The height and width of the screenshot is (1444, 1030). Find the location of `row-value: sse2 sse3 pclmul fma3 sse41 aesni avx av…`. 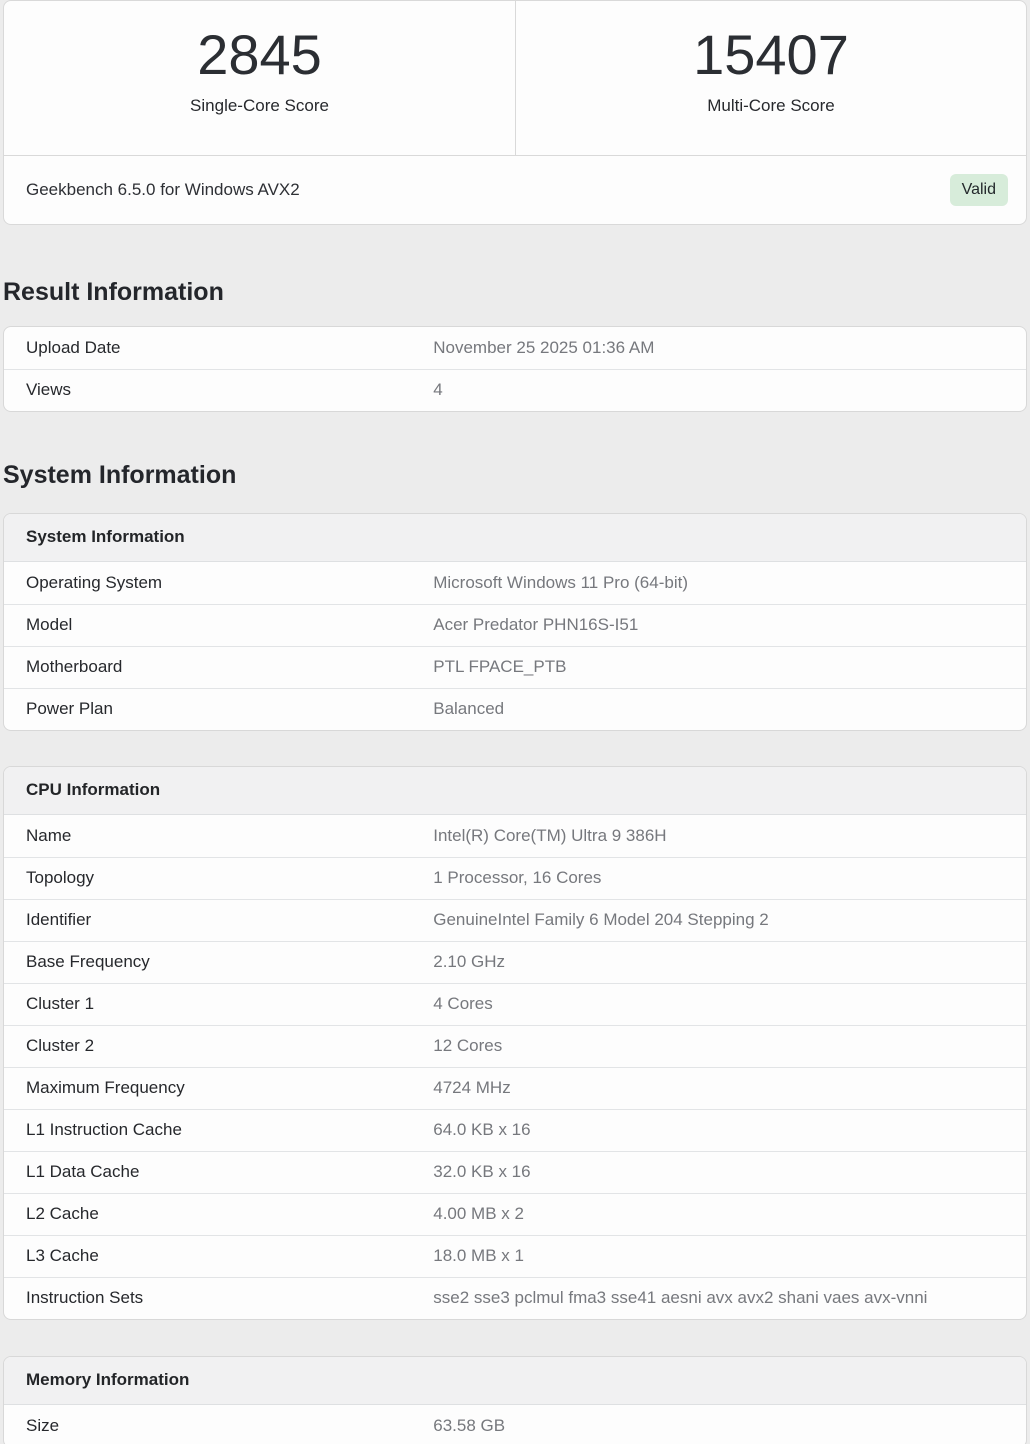

row-value: sse2 sse3 pclmul fma3 sse41 aesni avx av… is located at coordinates (680, 1297).